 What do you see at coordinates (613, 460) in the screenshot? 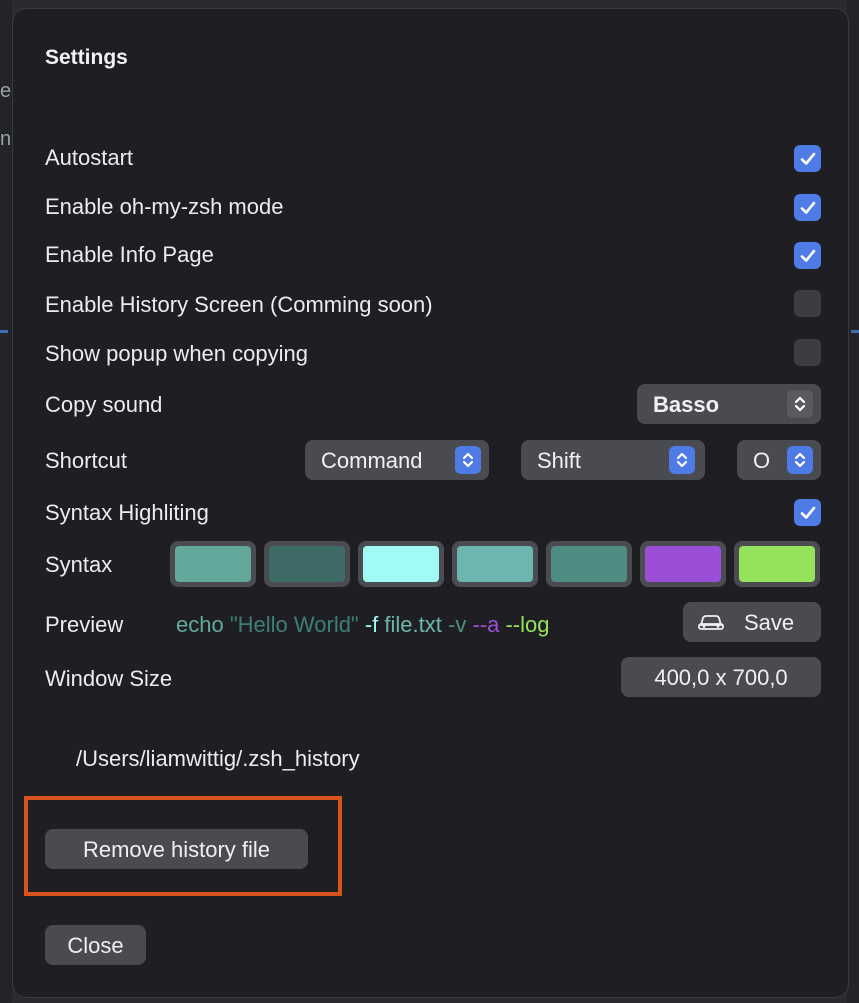
I see `shortcut-modifier2-select: Shift` at bounding box center [613, 460].